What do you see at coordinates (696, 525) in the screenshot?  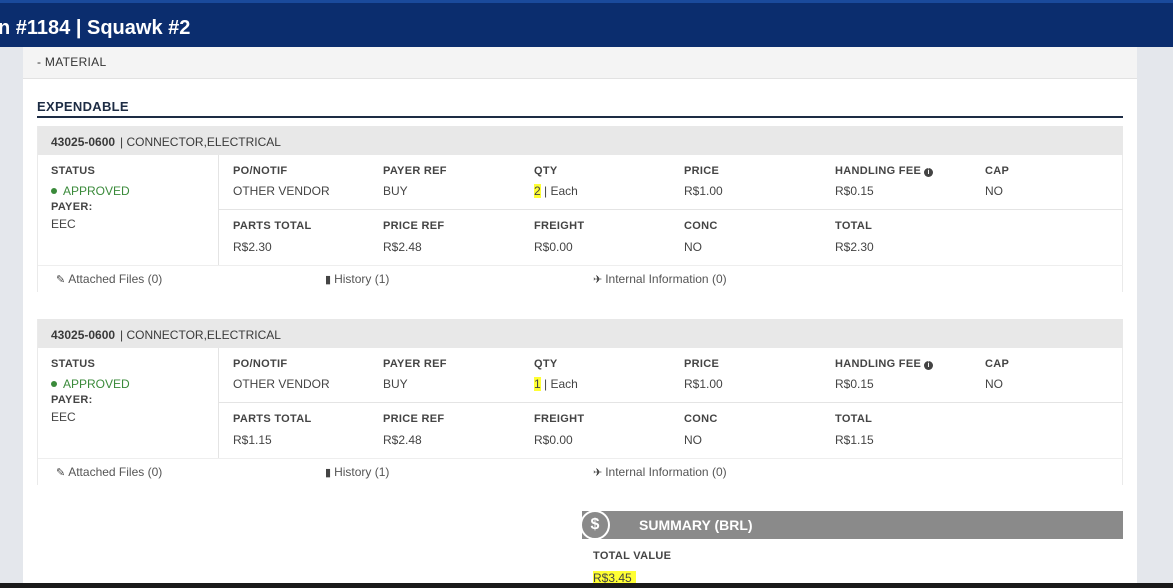 I see `summary-title: SUMMARY (BRL)` at bounding box center [696, 525].